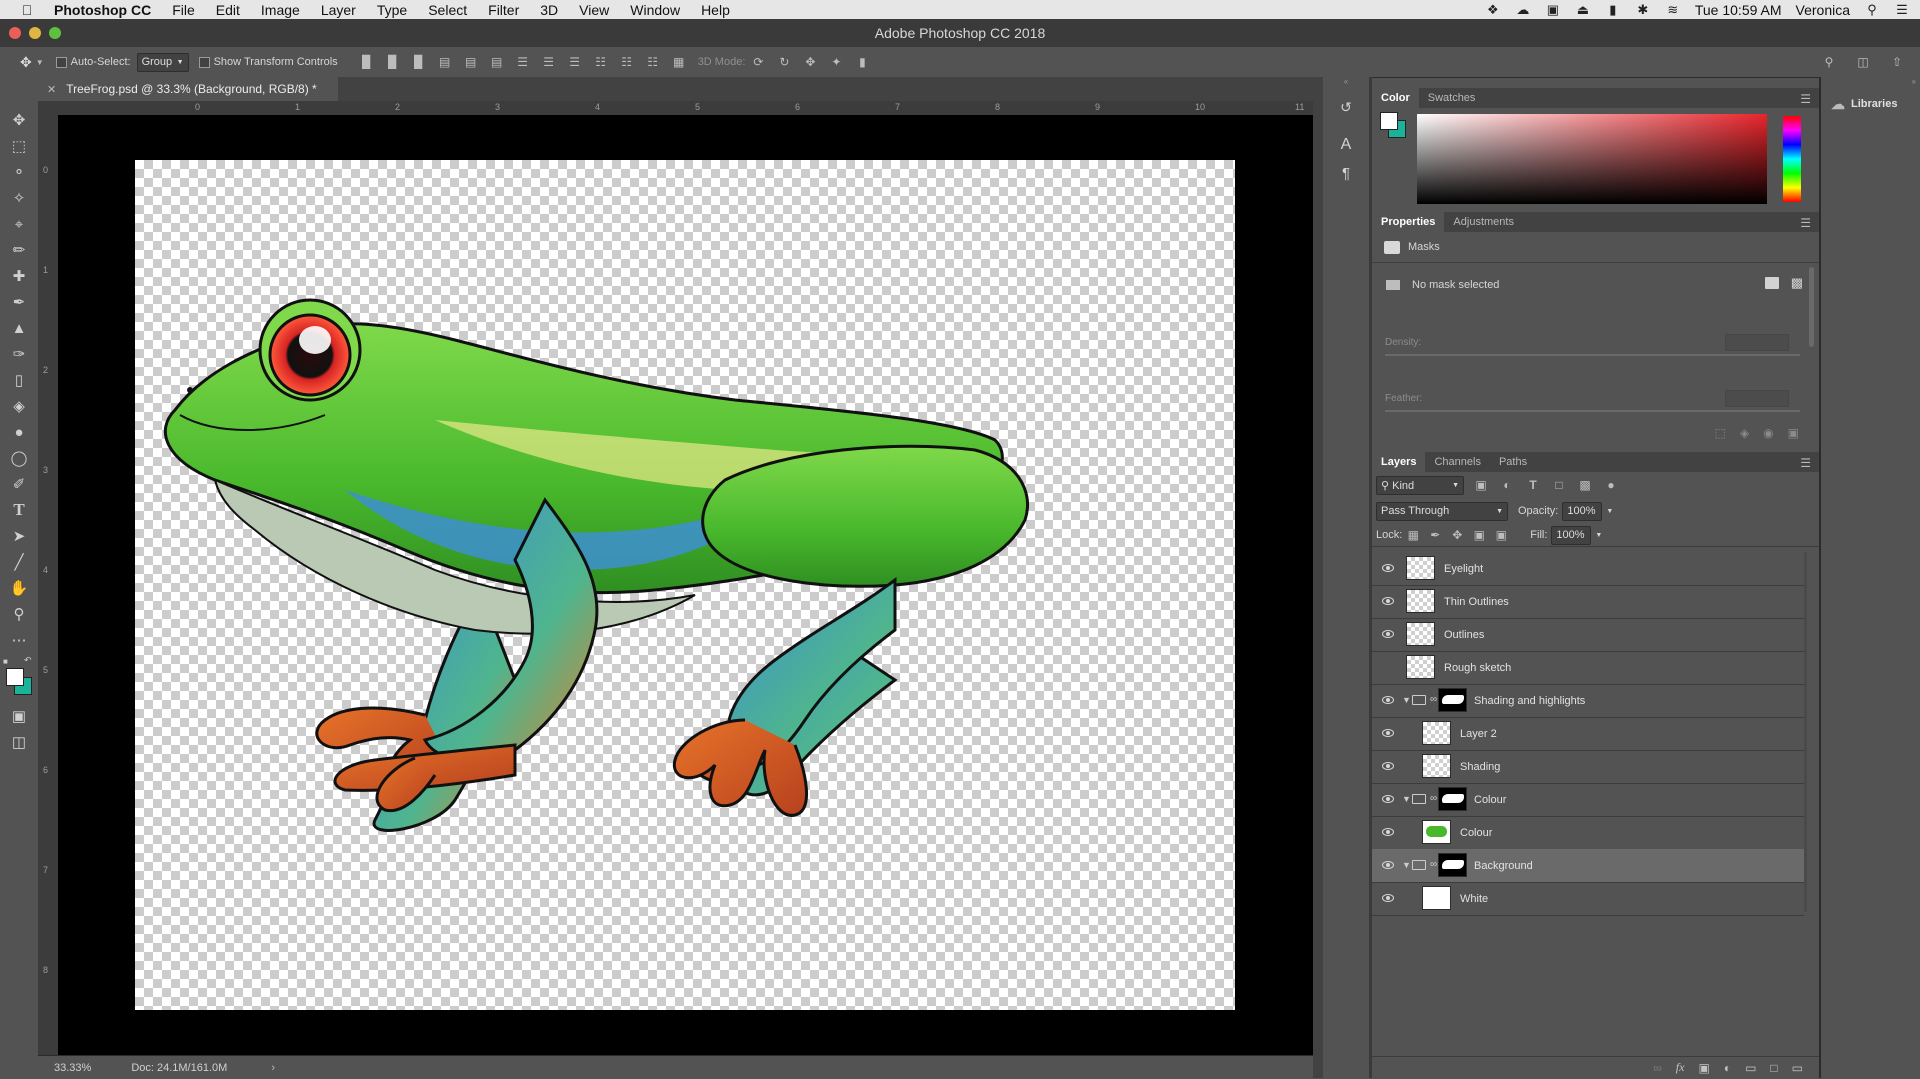 The image size is (1920, 1079). I want to click on add-pixel-mask-icon, so click(1772, 283).